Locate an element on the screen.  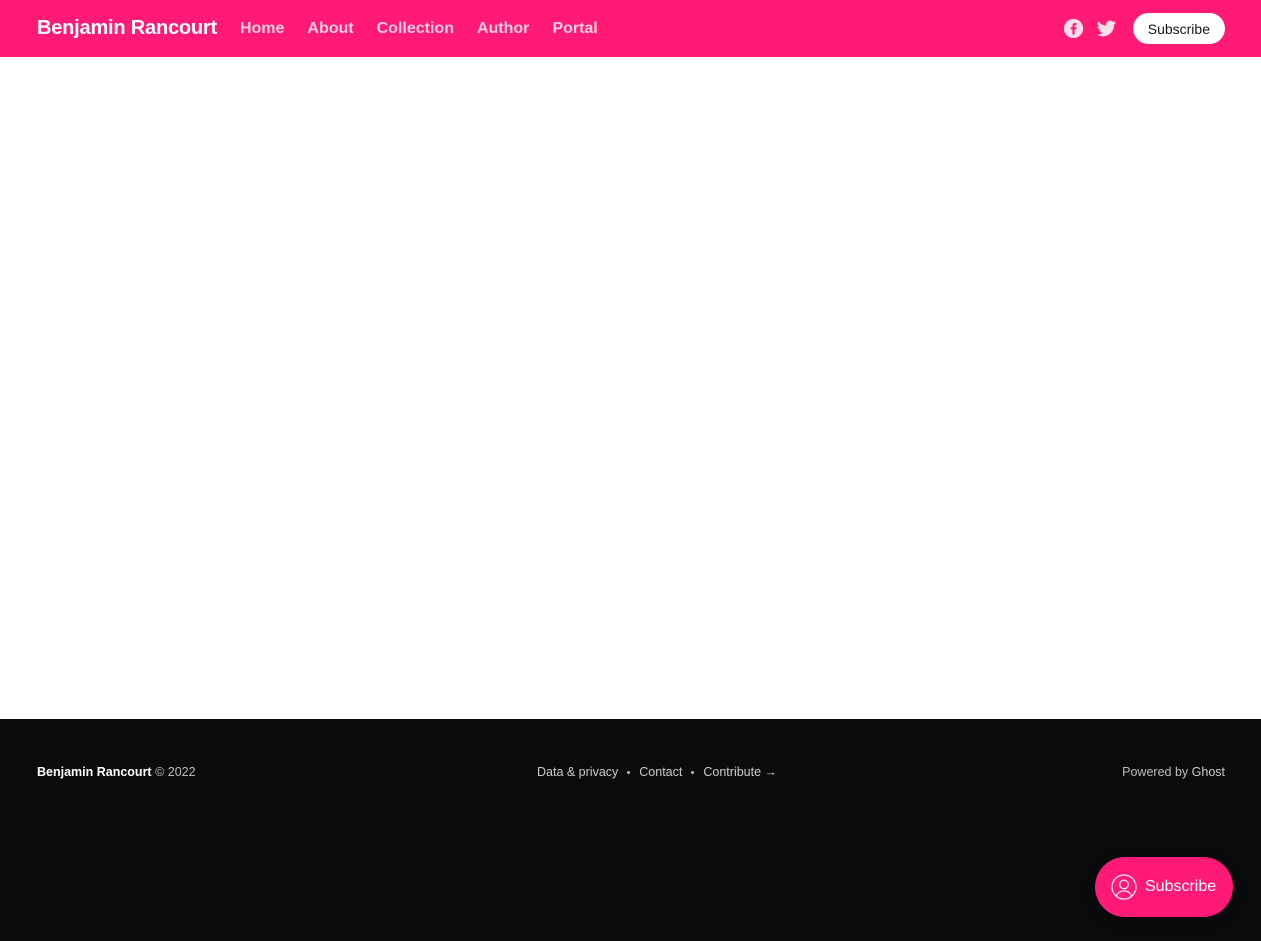
ghost-link: Ghost is located at coordinates (1208, 772).